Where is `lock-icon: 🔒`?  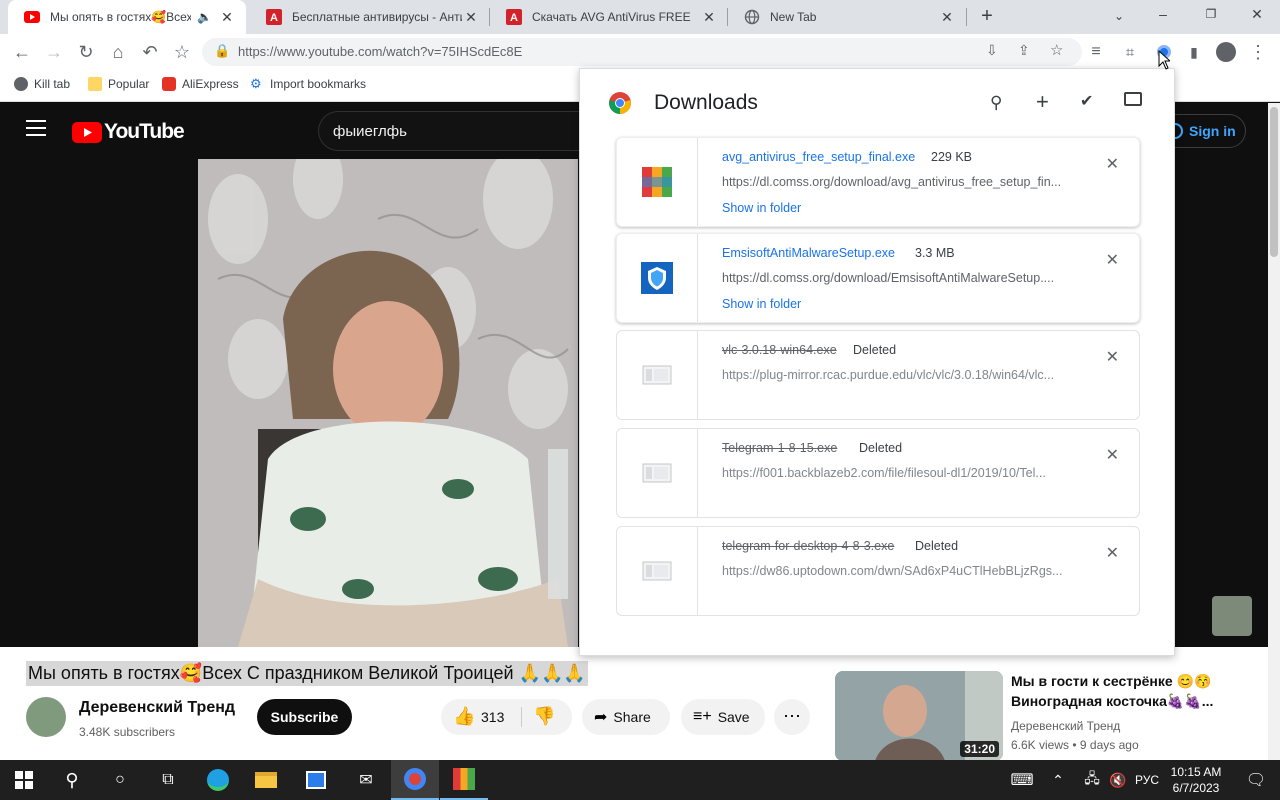 lock-icon: 🔒 is located at coordinates (222, 51).